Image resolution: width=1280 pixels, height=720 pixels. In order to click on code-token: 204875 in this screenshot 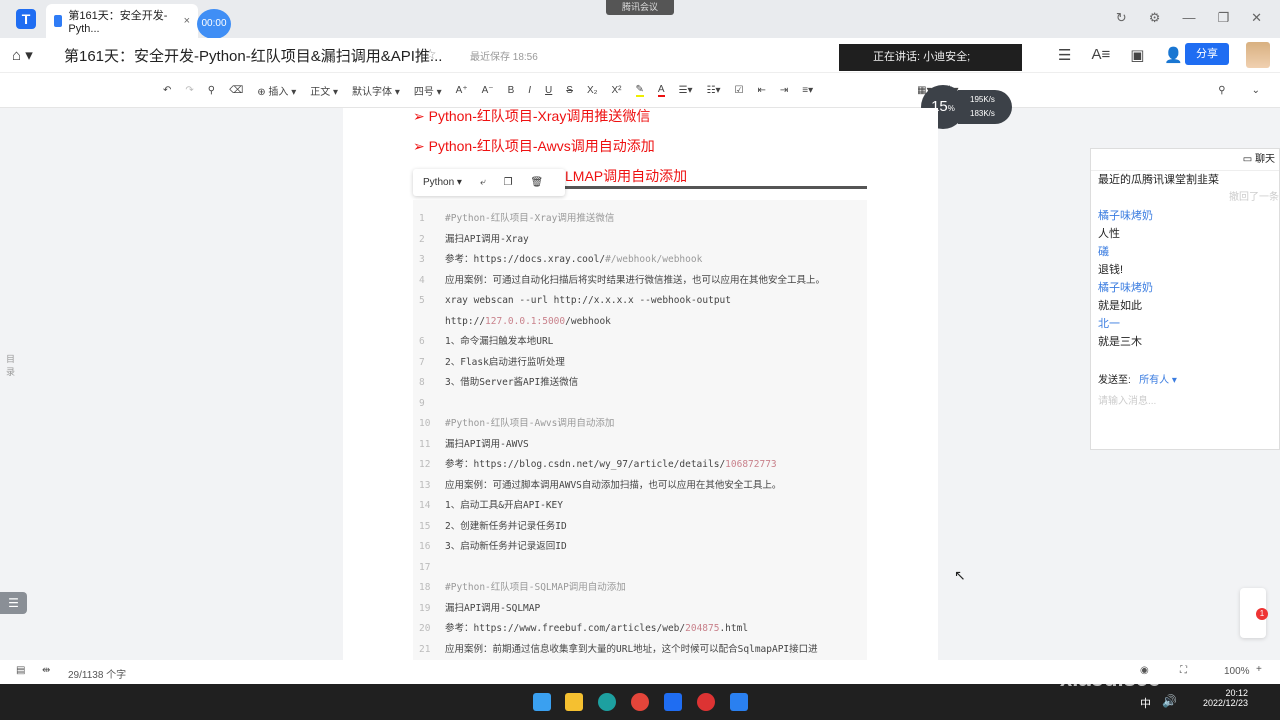, I will do `click(702, 628)`.